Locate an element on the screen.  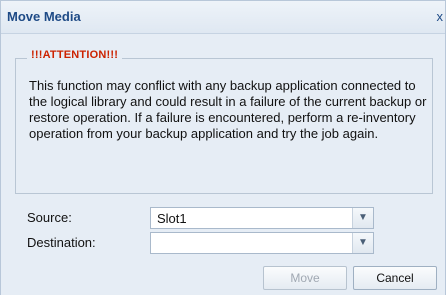
source-select-value: Slot1 is located at coordinates (172, 218).